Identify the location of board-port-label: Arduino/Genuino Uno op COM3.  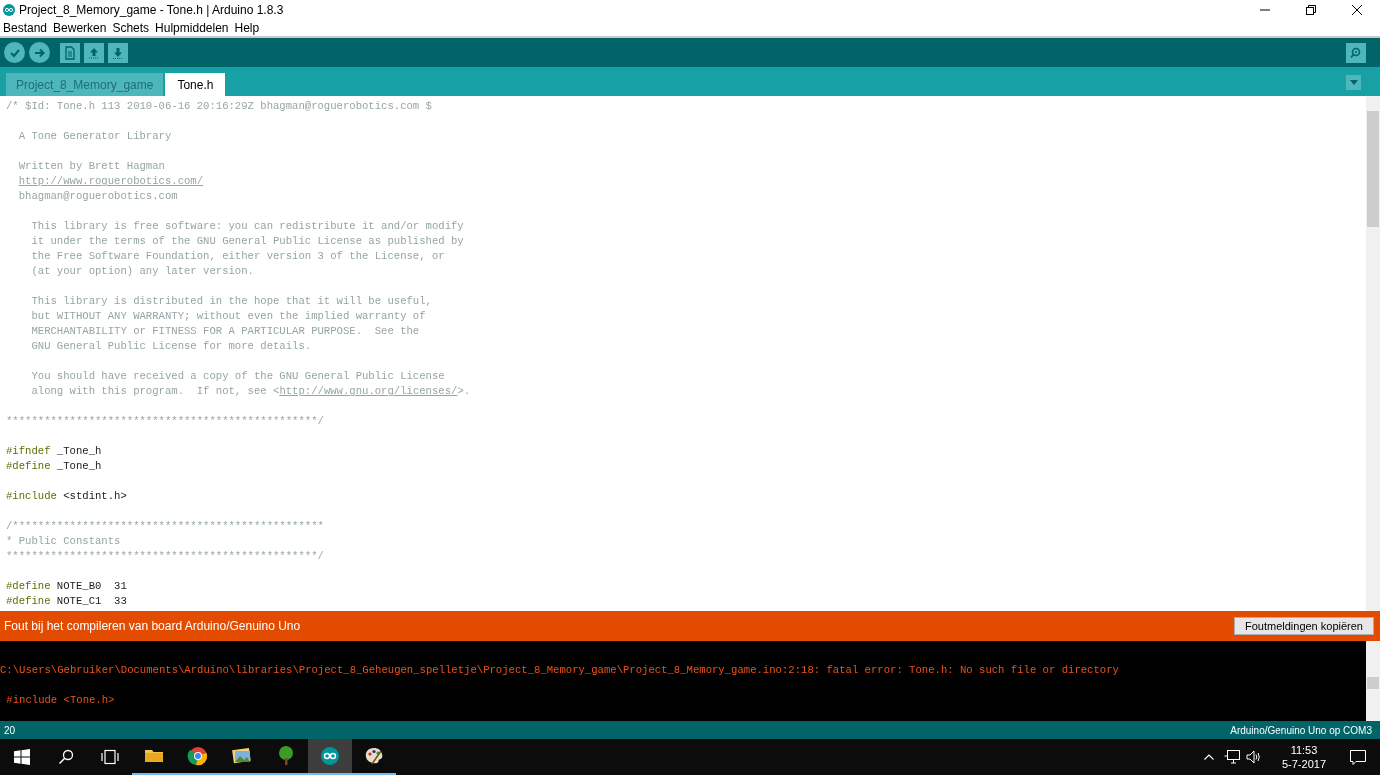
(1301, 730).